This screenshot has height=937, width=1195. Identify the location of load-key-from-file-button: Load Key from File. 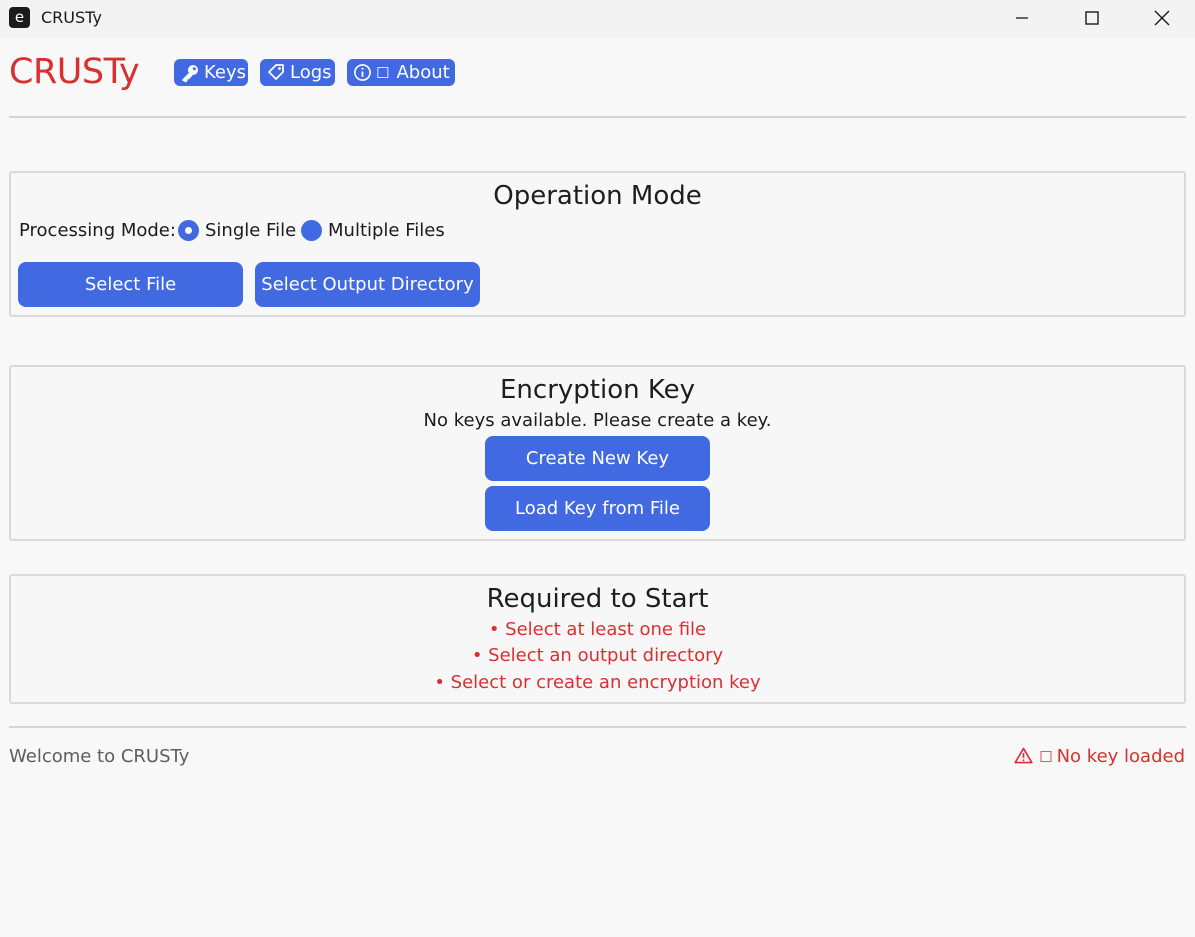
(597, 508).